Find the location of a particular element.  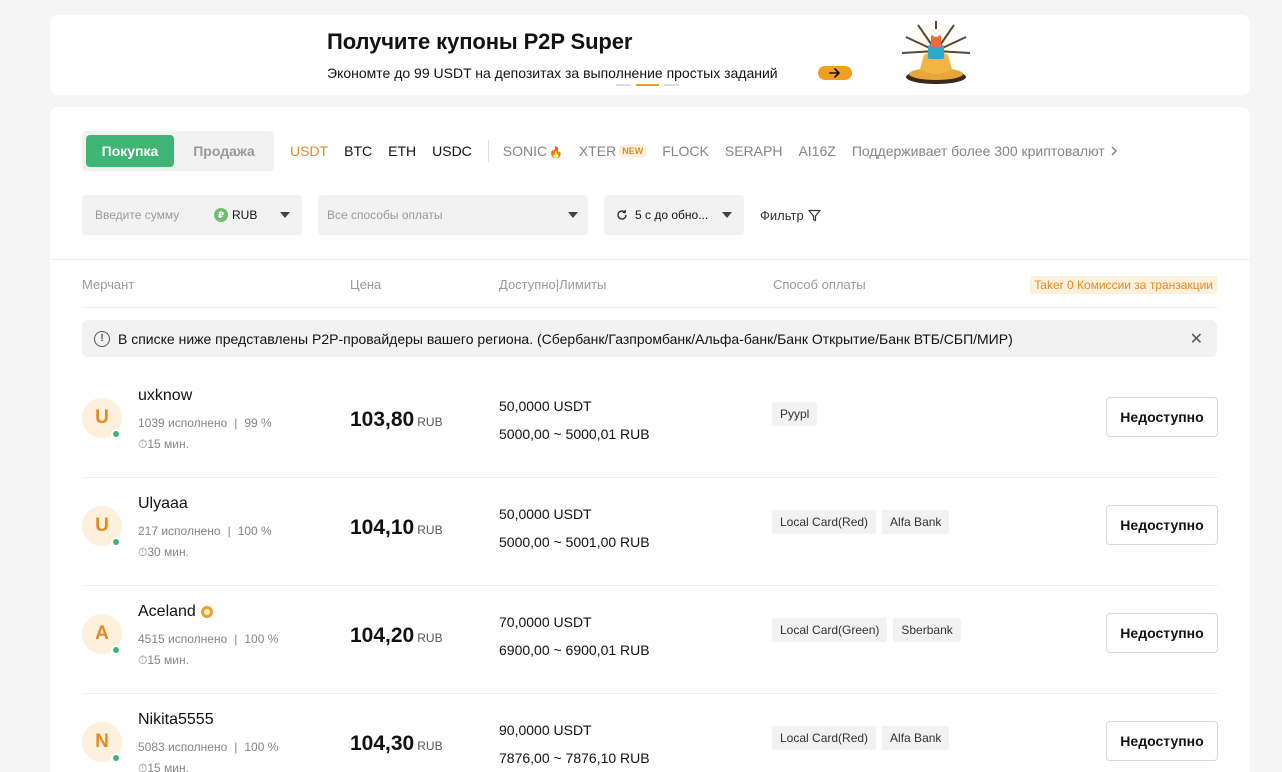

coin-tab-sonic: SONIC 🔥 is located at coordinates (533, 151).